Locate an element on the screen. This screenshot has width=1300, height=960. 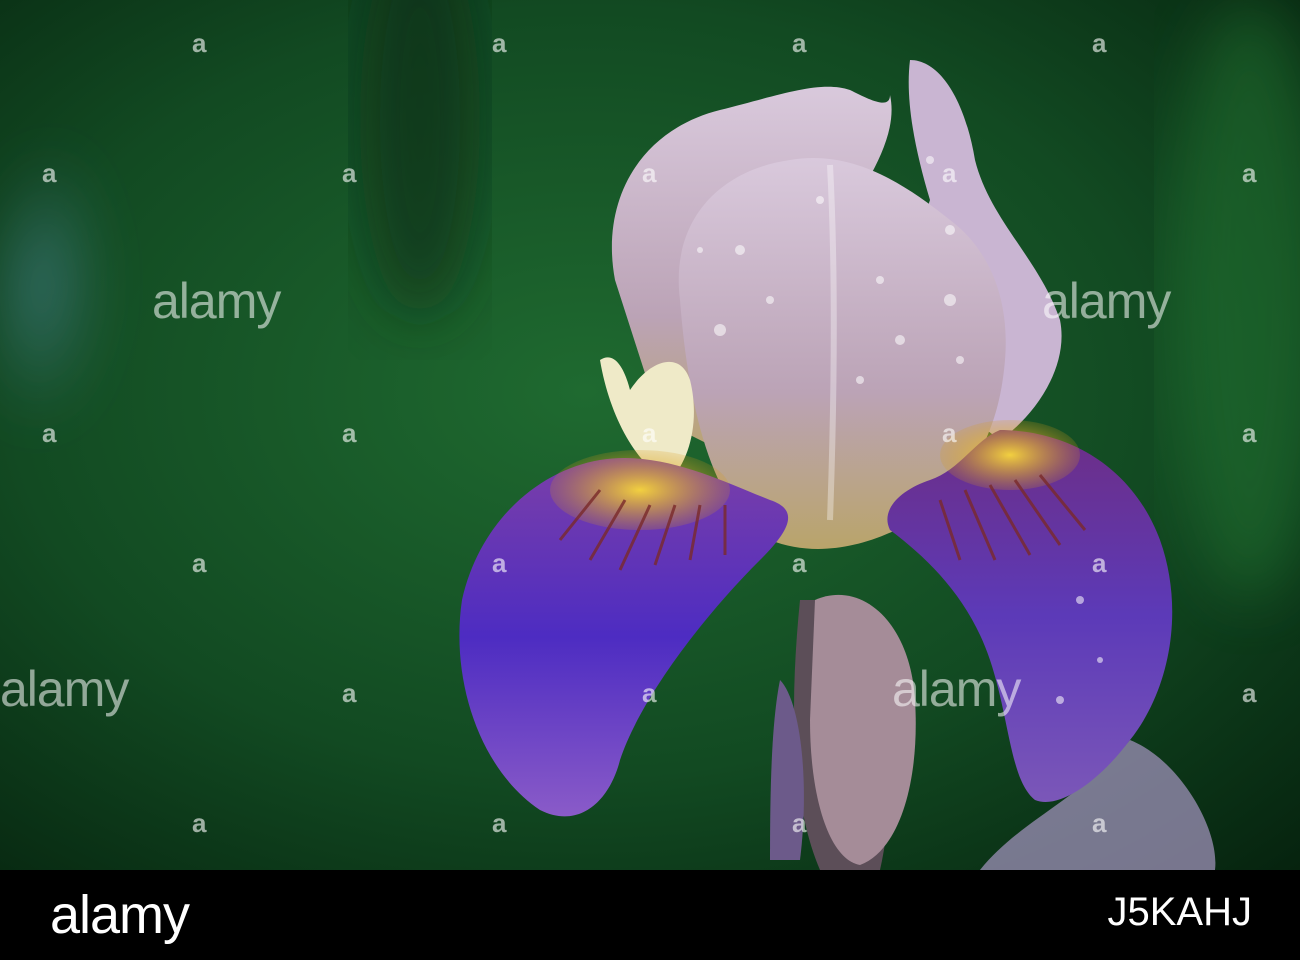
footer-logo: alamy is located at coordinates (120, 915).